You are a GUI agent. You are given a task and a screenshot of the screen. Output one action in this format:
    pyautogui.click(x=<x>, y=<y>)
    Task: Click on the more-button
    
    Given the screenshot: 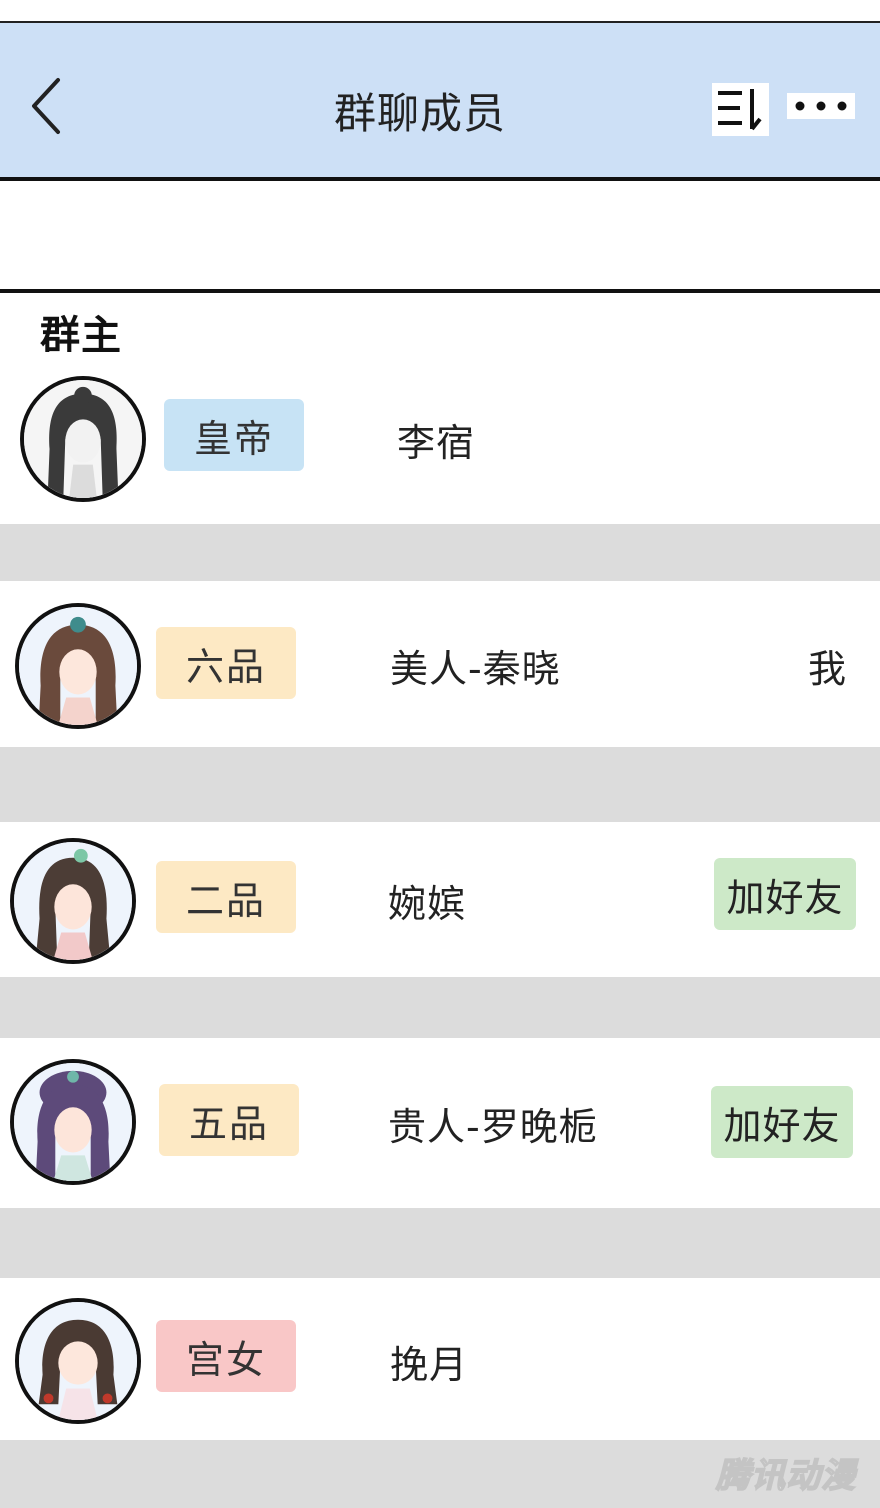 What is the action you would take?
    pyautogui.click(x=821, y=106)
    